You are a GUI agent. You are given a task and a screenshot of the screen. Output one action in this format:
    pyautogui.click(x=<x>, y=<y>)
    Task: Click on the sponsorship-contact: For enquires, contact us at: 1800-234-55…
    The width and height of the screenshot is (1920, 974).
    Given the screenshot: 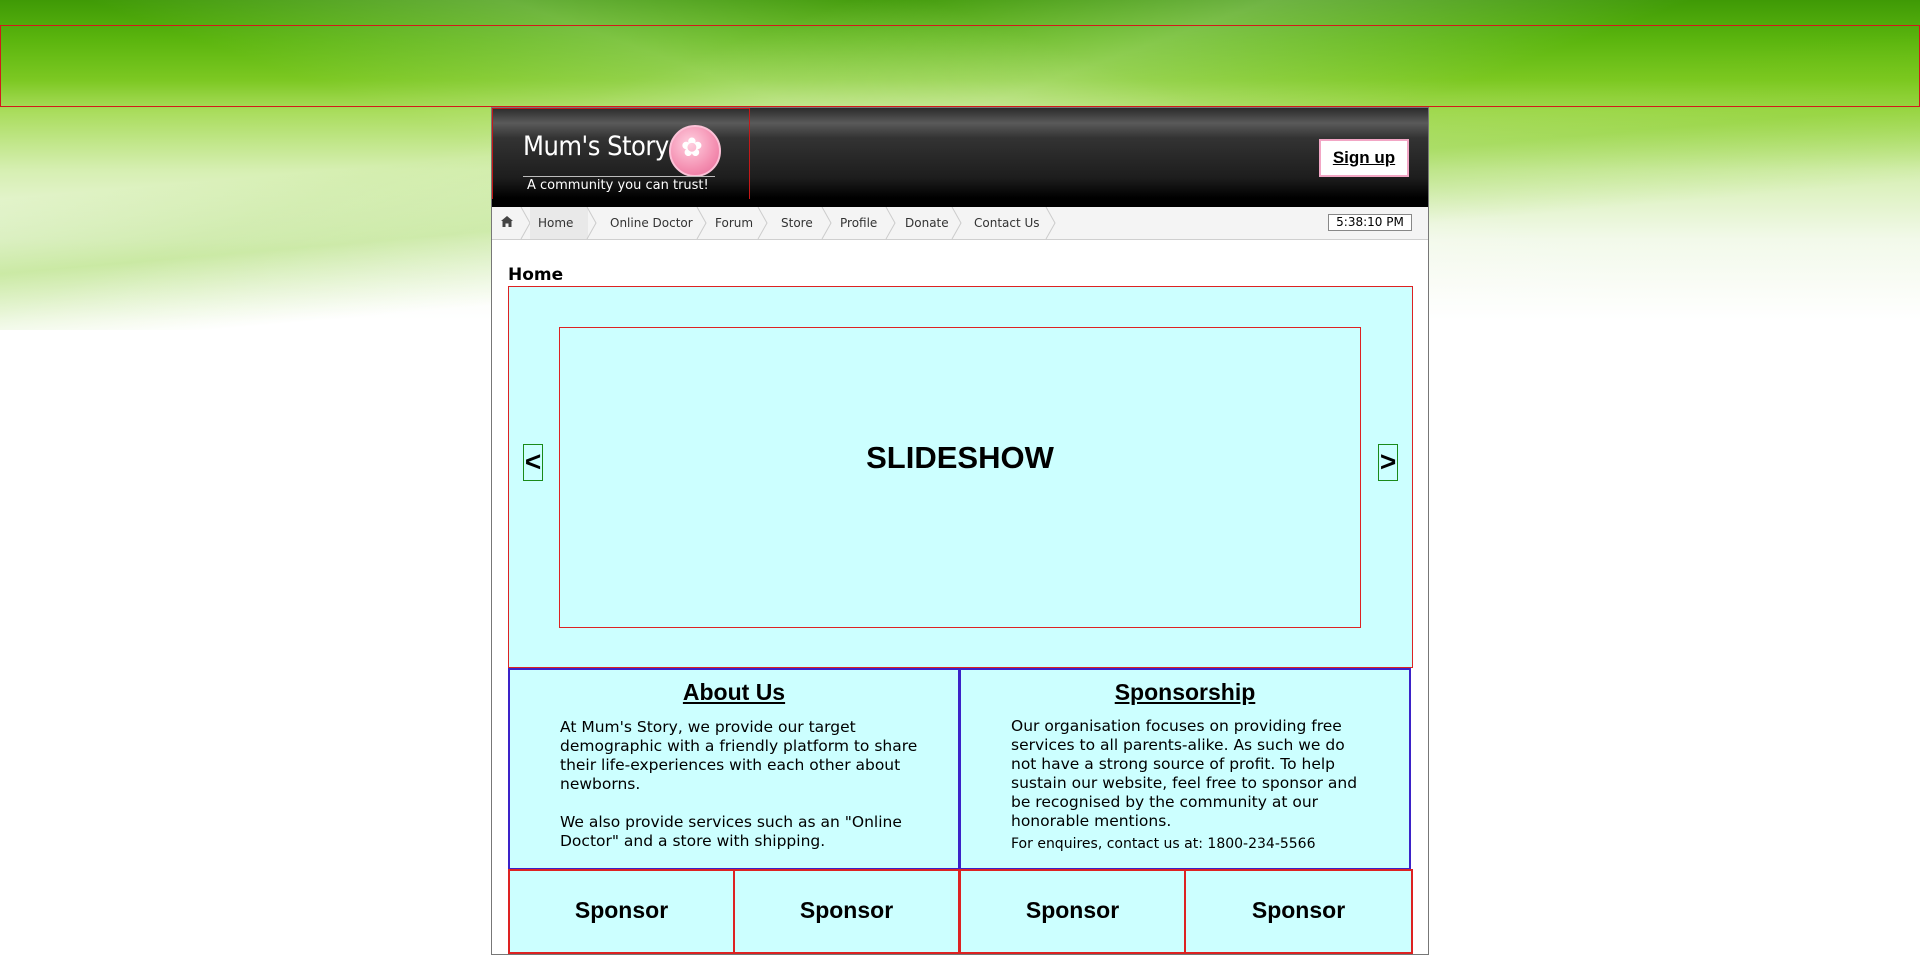 What is the action you would take?
    pyautogui.click(x=1163, y=844)
    